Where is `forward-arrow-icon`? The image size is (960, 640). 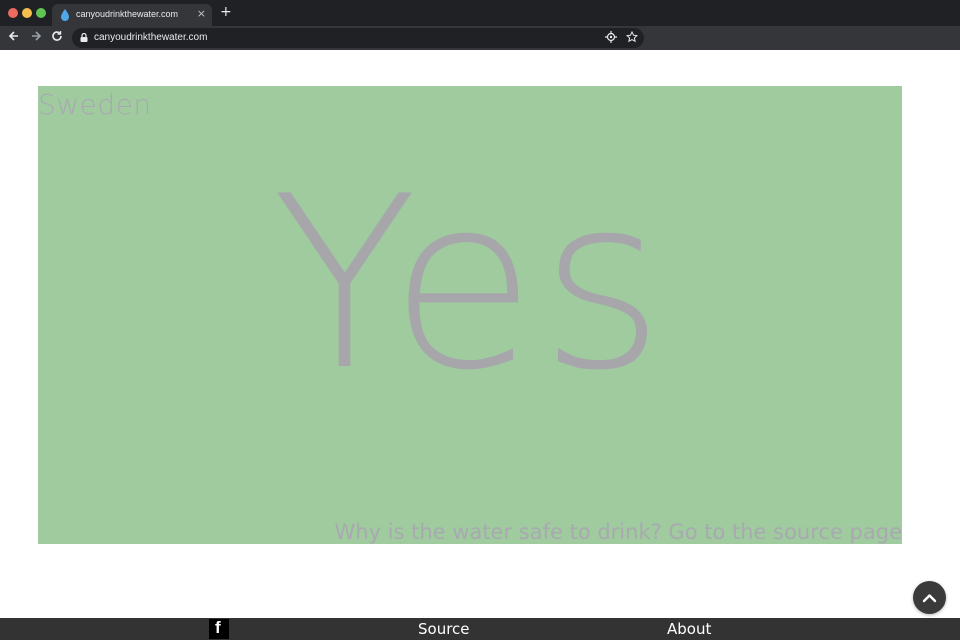
forward-arrow-icon is located at coordinates (36, 38).